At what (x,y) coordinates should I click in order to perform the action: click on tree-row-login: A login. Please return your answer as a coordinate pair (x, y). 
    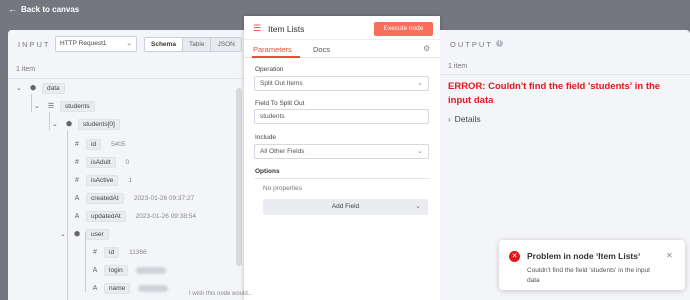
    Looking at the image, I should click on (127, 270).